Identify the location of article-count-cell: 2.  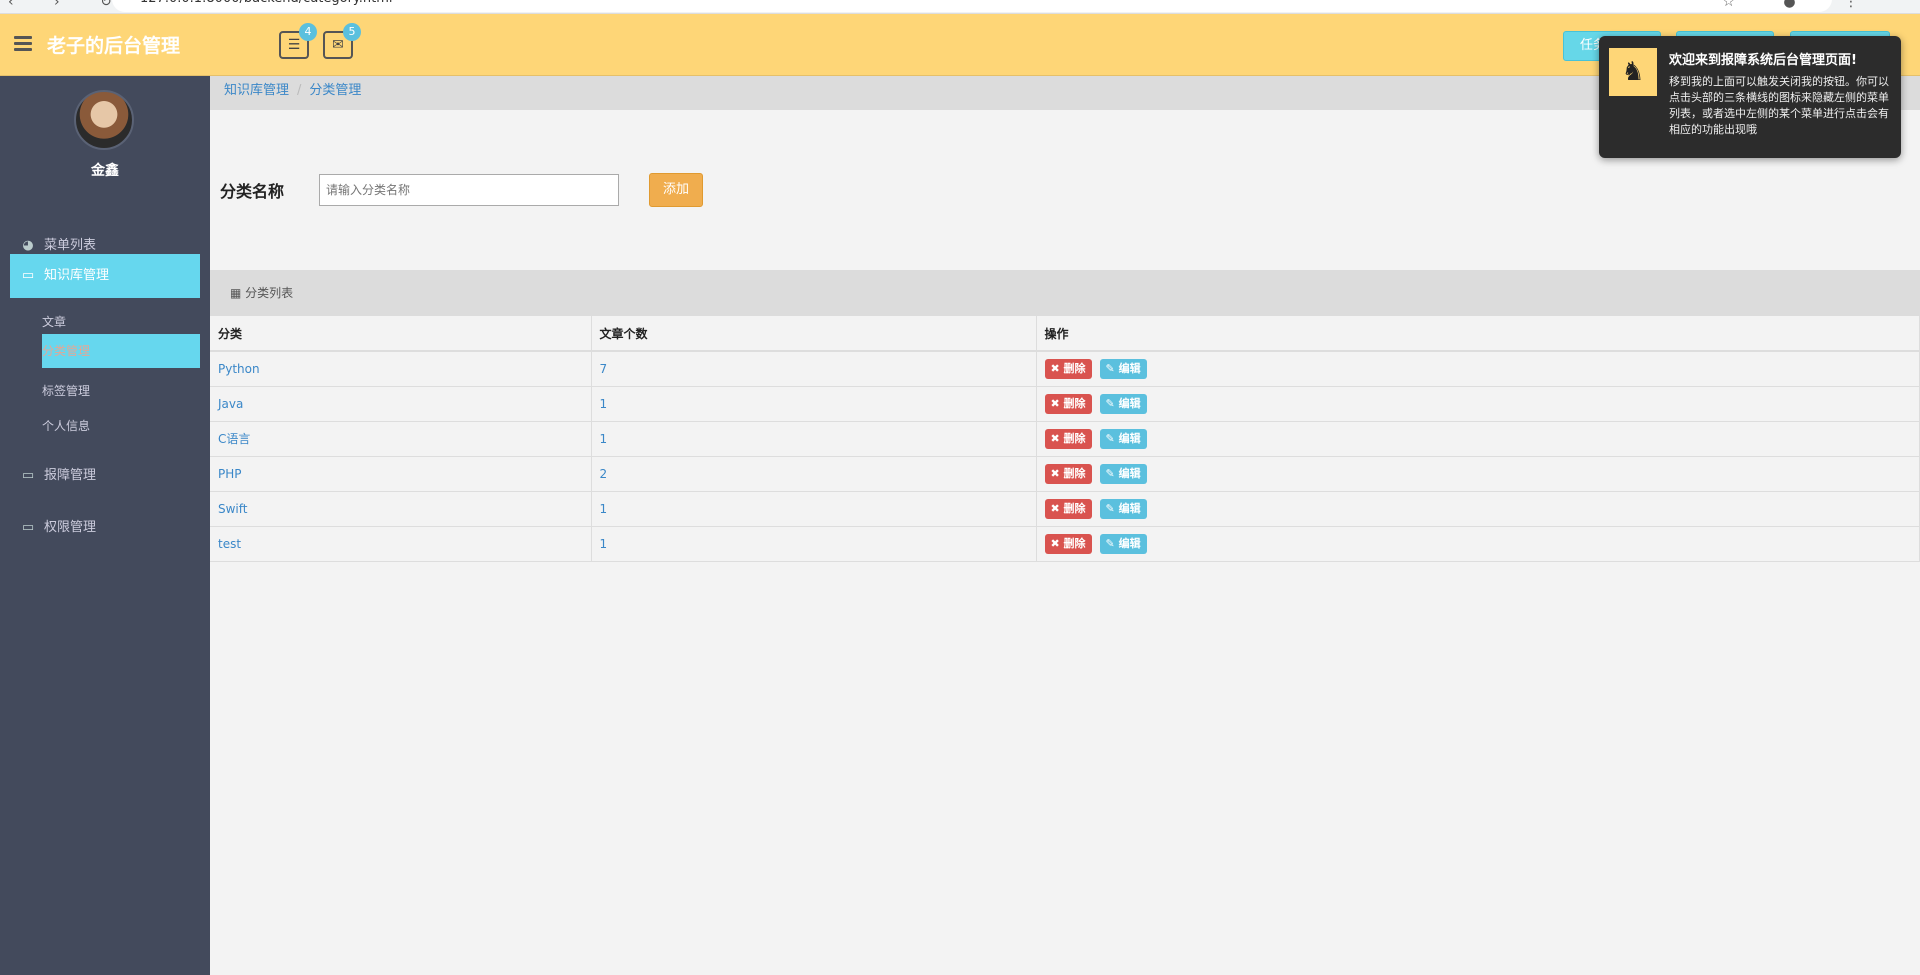
(814, 474).